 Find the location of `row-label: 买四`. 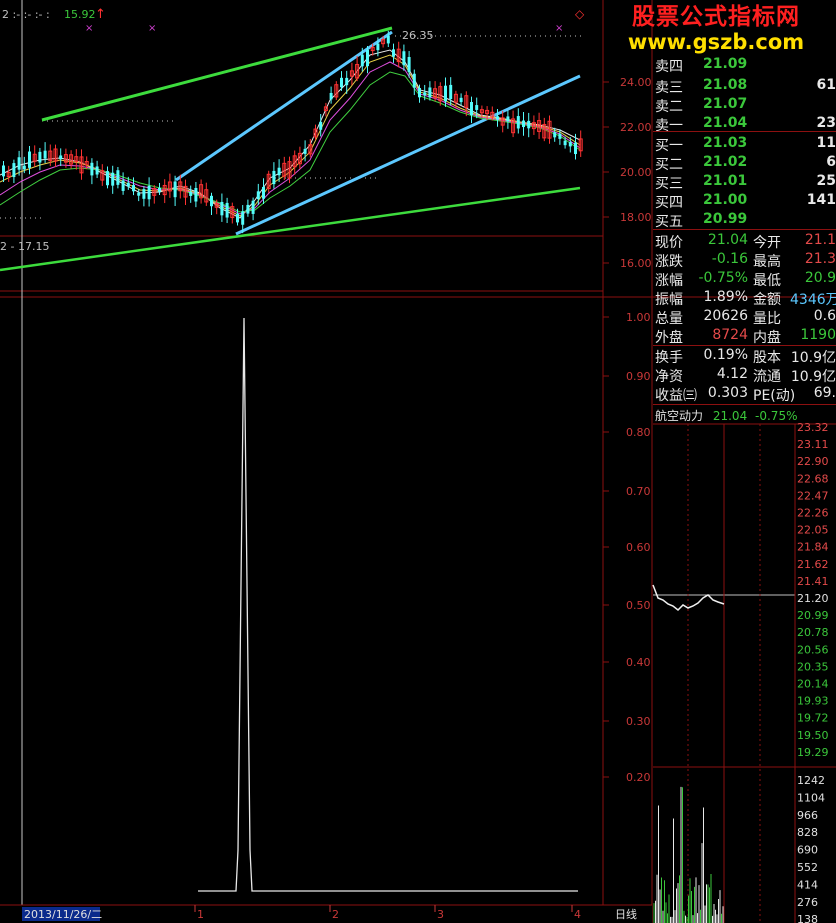

row-label: 买四 is located at coordinates (669, 203).